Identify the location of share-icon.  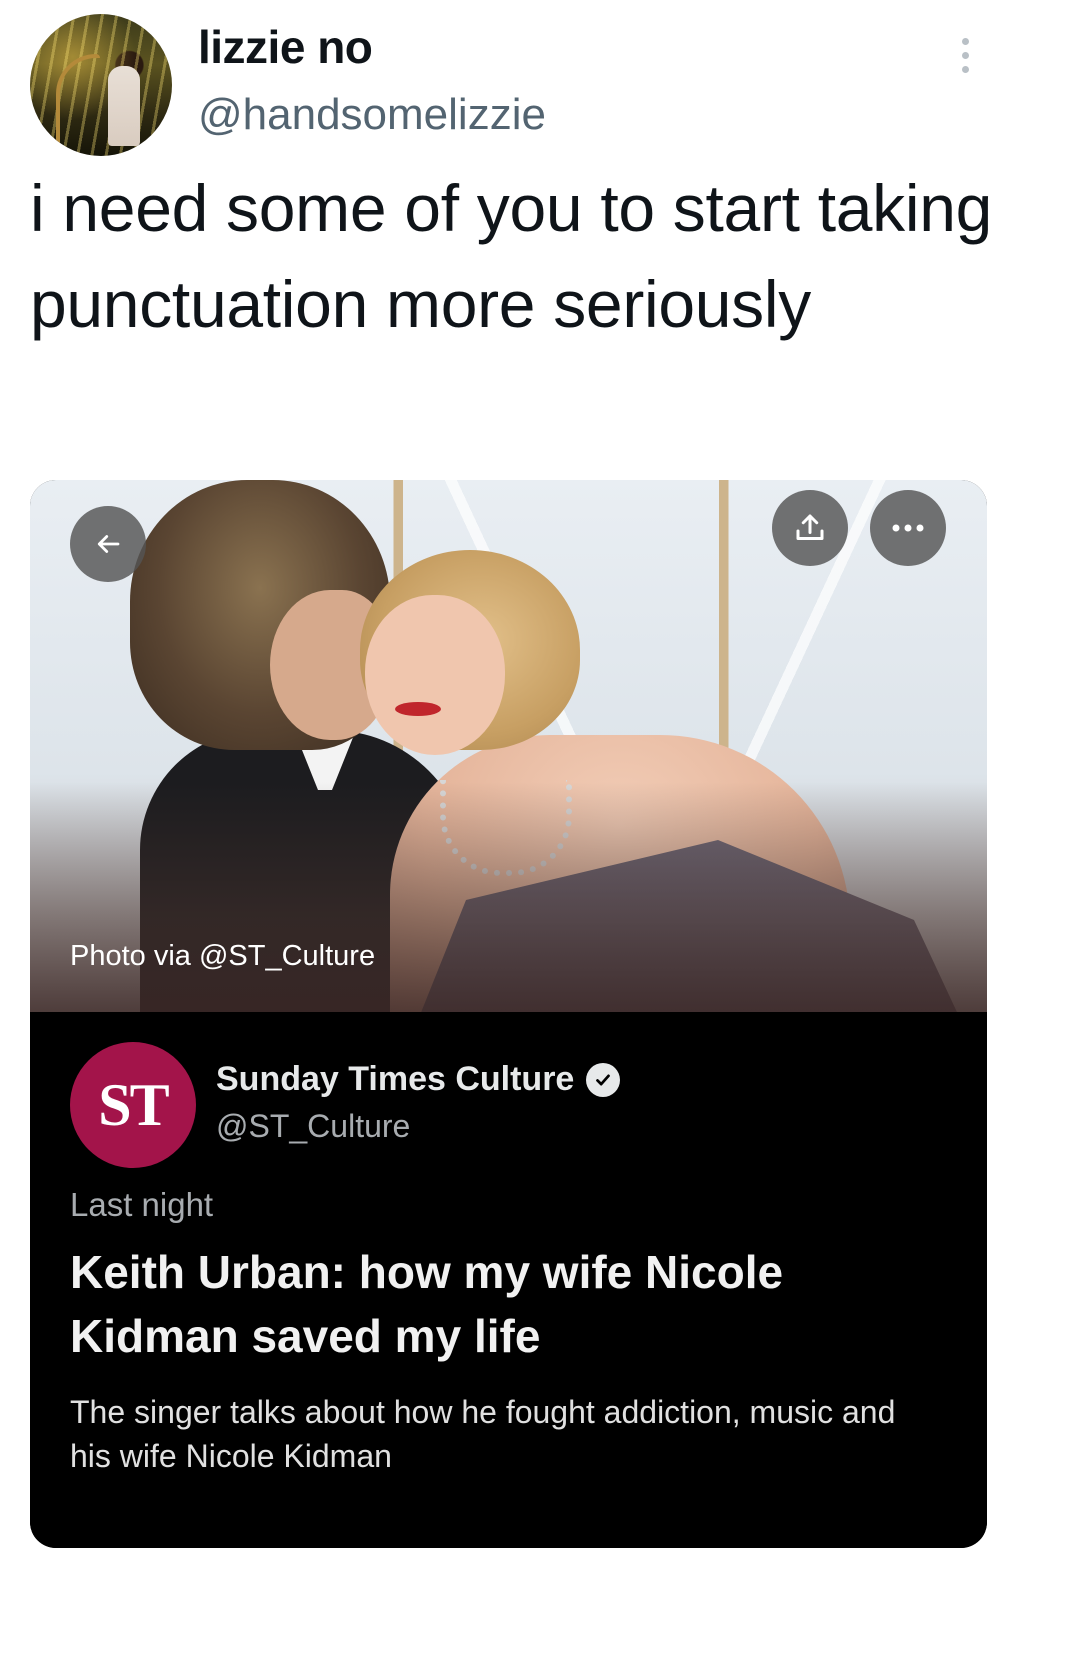
(810, 527).